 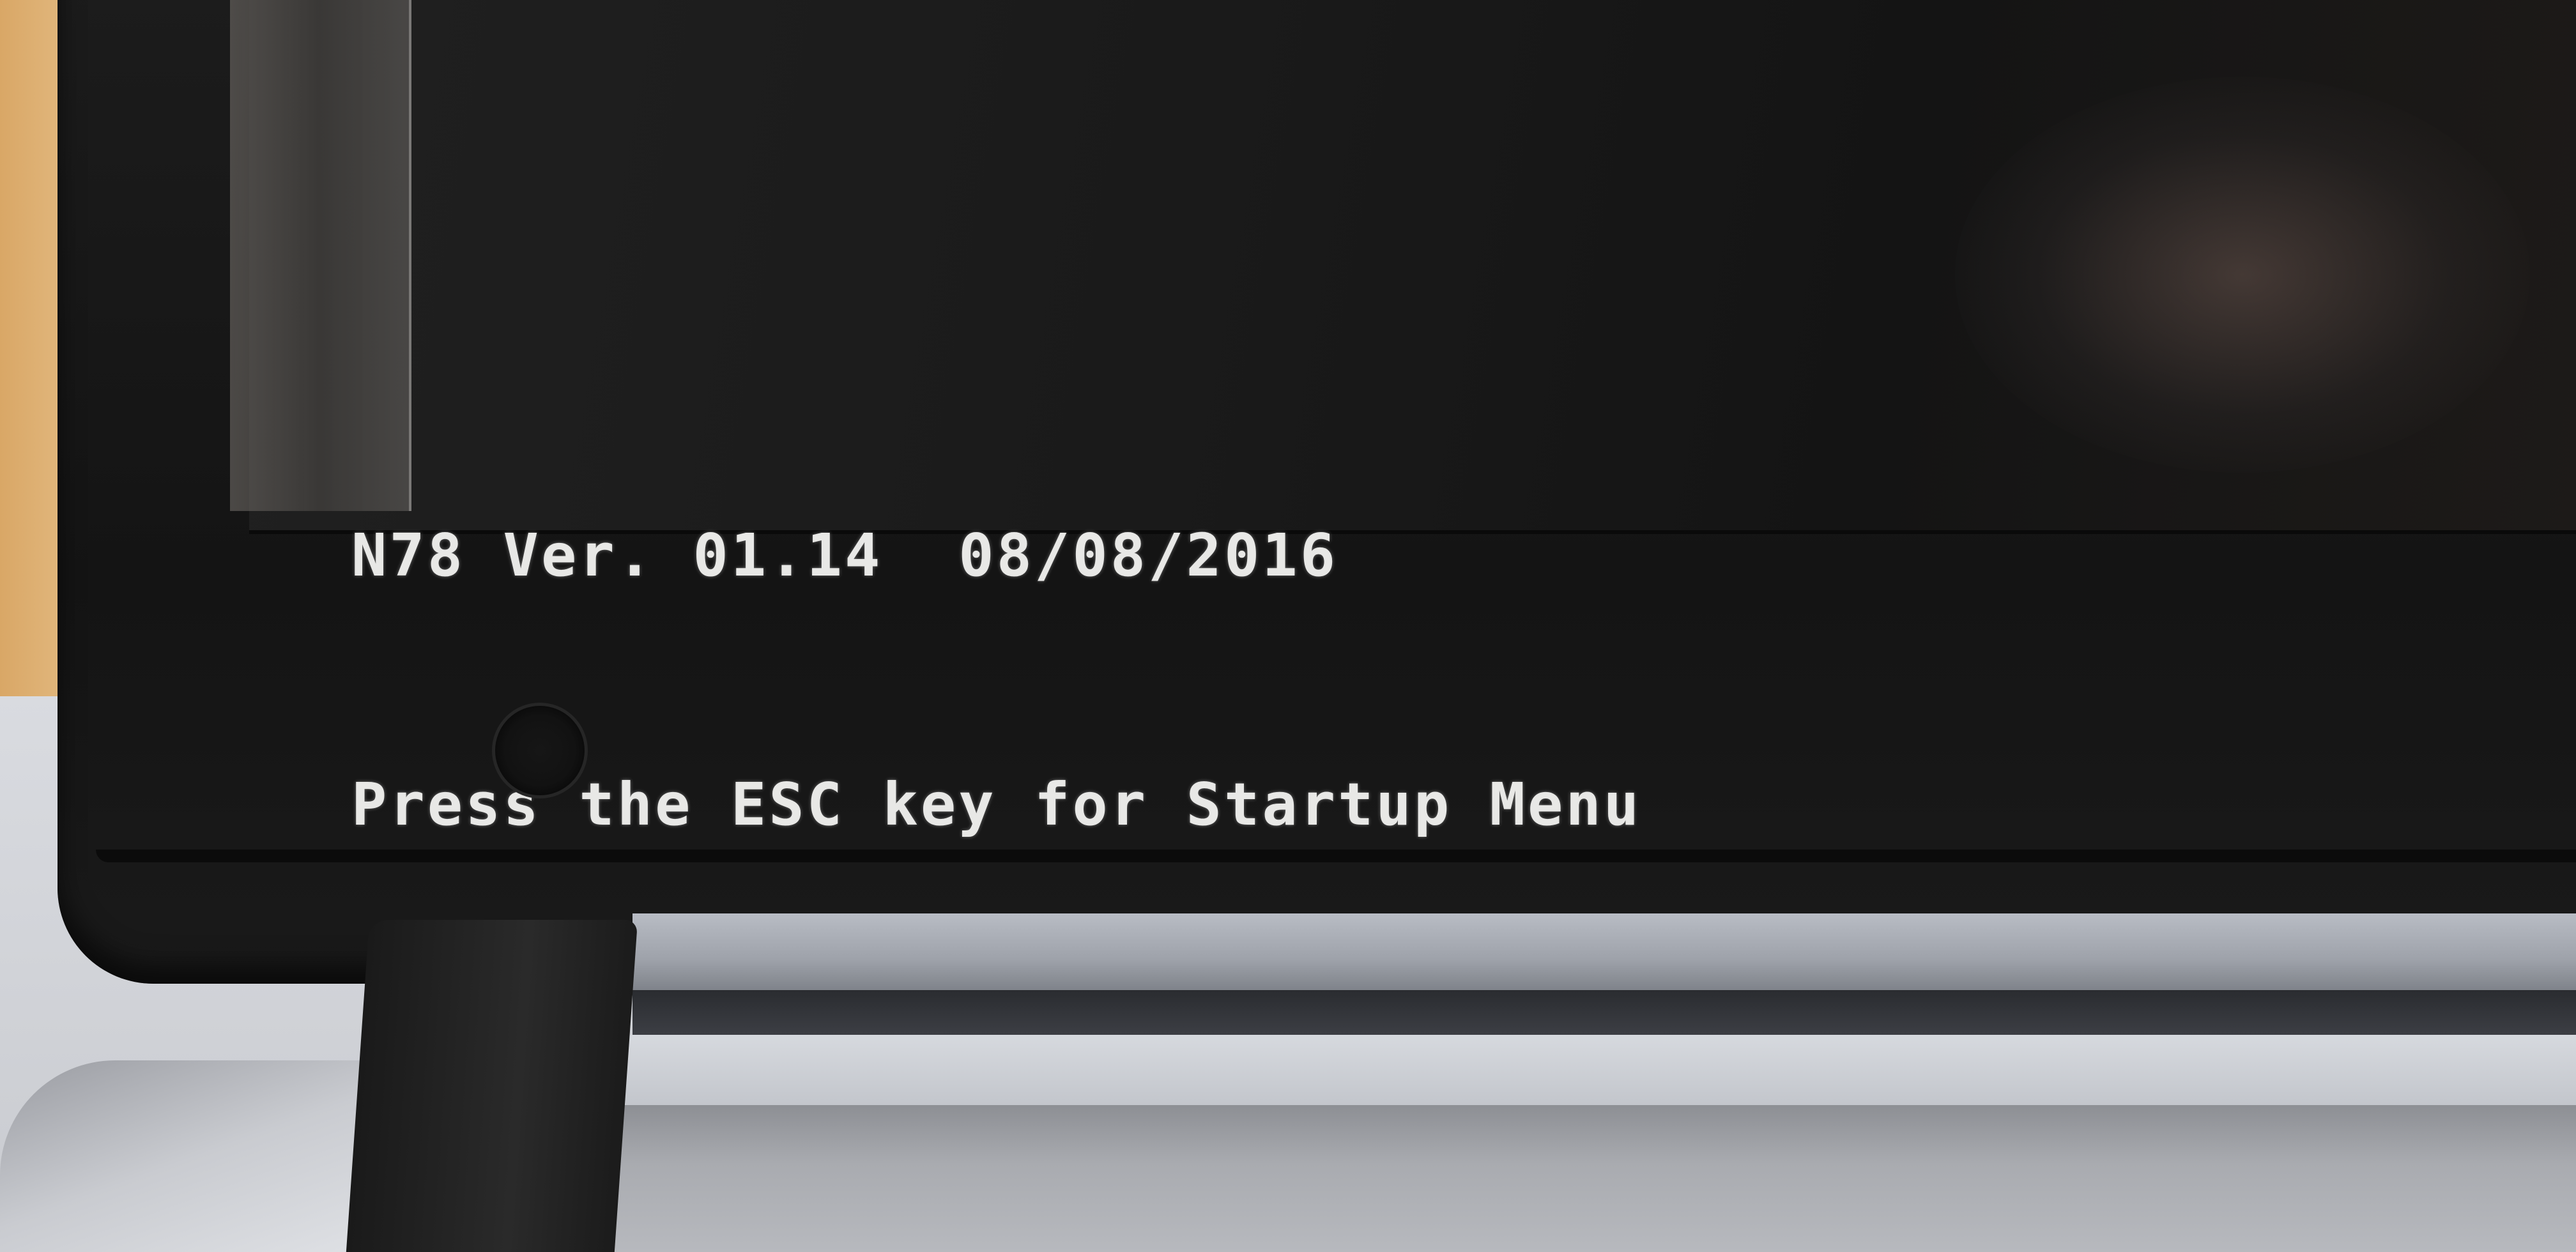 I want to click on webcam-icon, so click(x=540, y=750).